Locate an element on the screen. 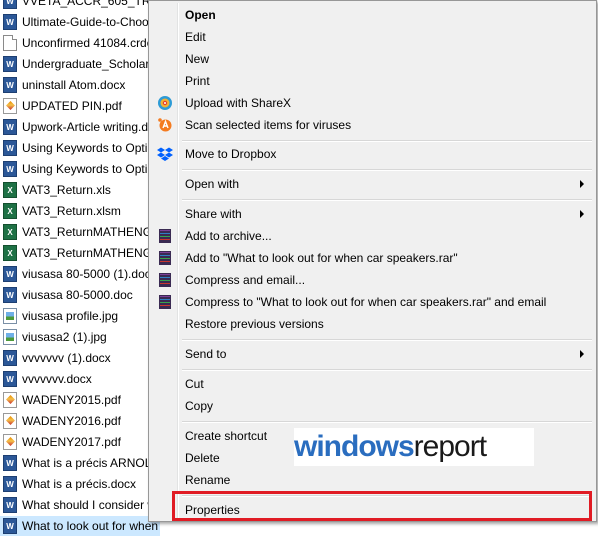 This screenshot has width=598, height=536. file-name: viusasa profile.jpg is located at coordinates (70, 316).